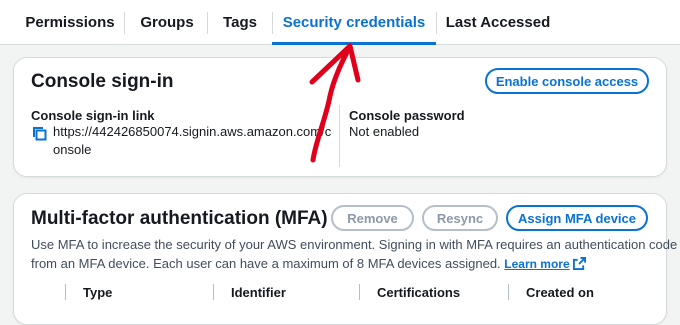  I want to click on copy-icon, so click(40, 134).